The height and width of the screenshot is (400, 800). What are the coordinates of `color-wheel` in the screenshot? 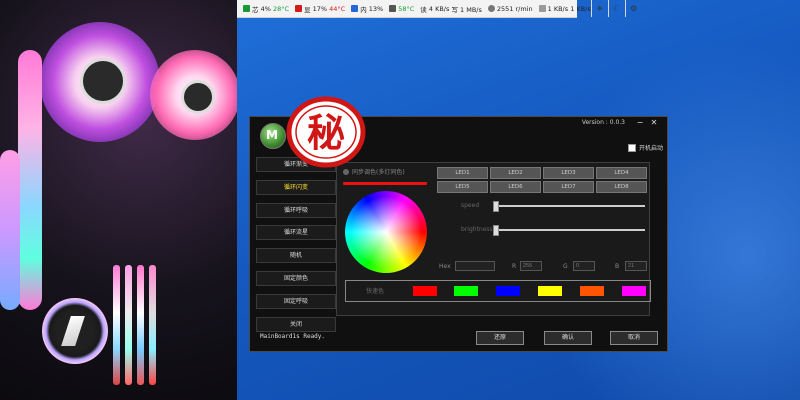 It's located at (386, 232).